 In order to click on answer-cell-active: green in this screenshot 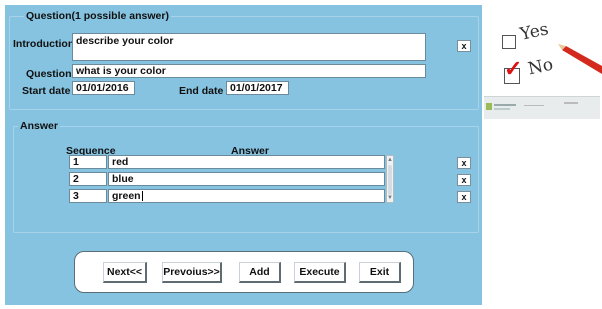, I will do `click(246, 196)`.